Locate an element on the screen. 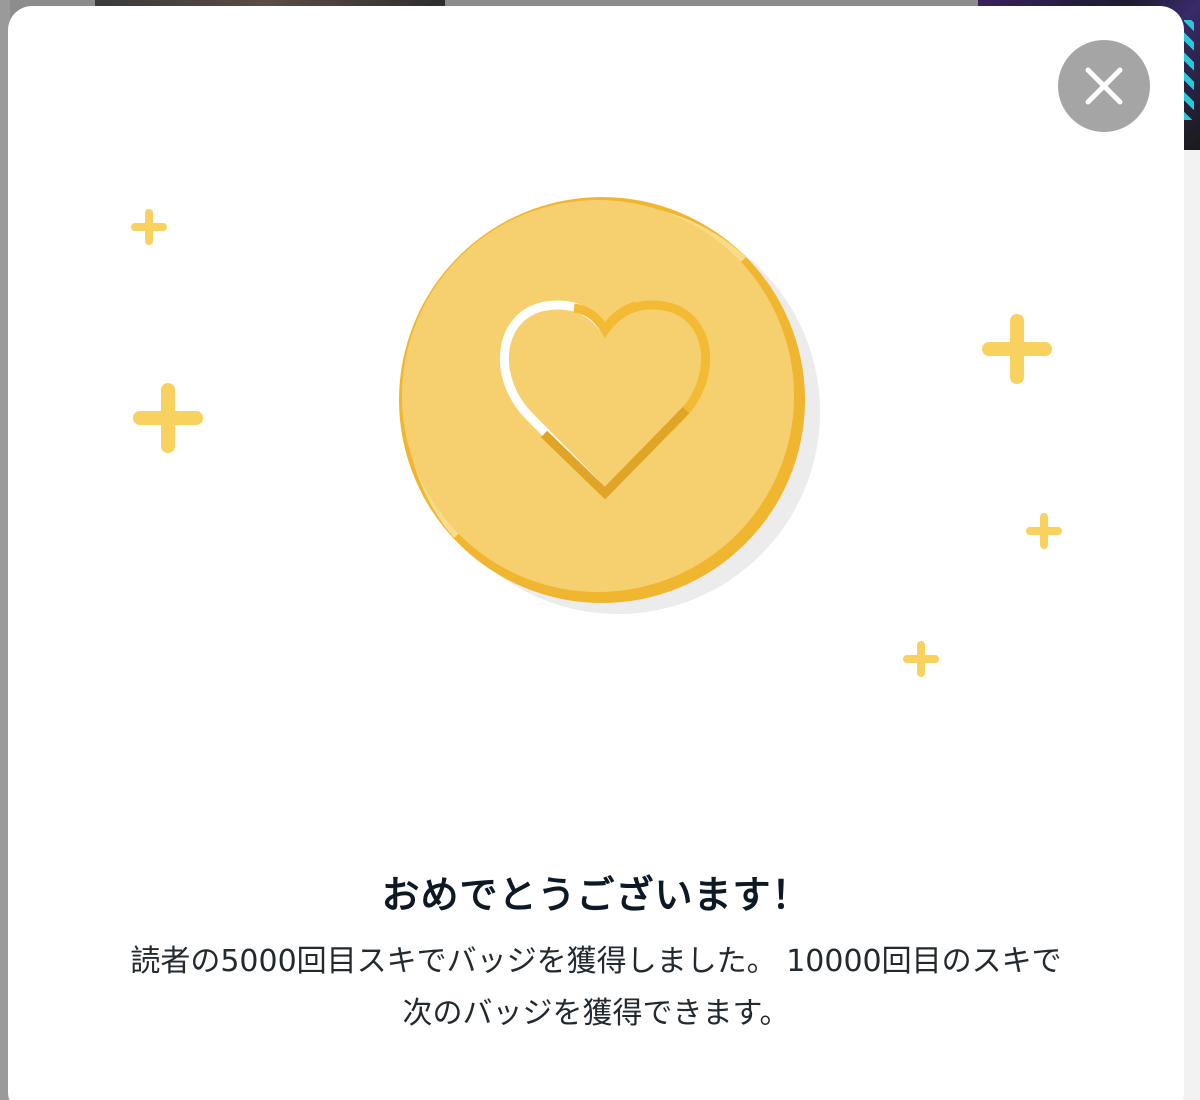 The height and width of the screenshot is (1100, 1200). close-button is located at coordinates (1104, 86).